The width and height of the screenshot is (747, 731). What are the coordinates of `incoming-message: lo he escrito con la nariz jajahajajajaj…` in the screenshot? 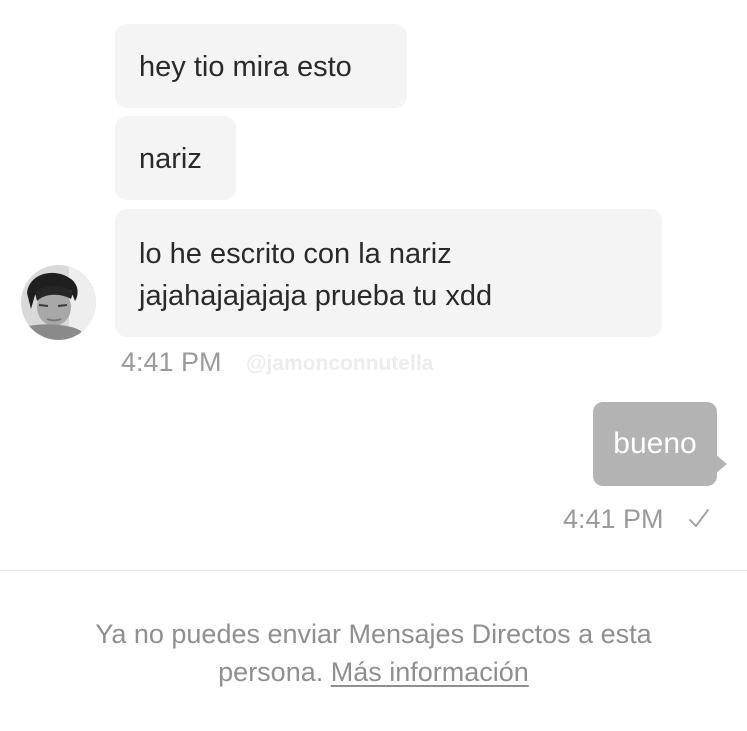 It's located at (388, 273).